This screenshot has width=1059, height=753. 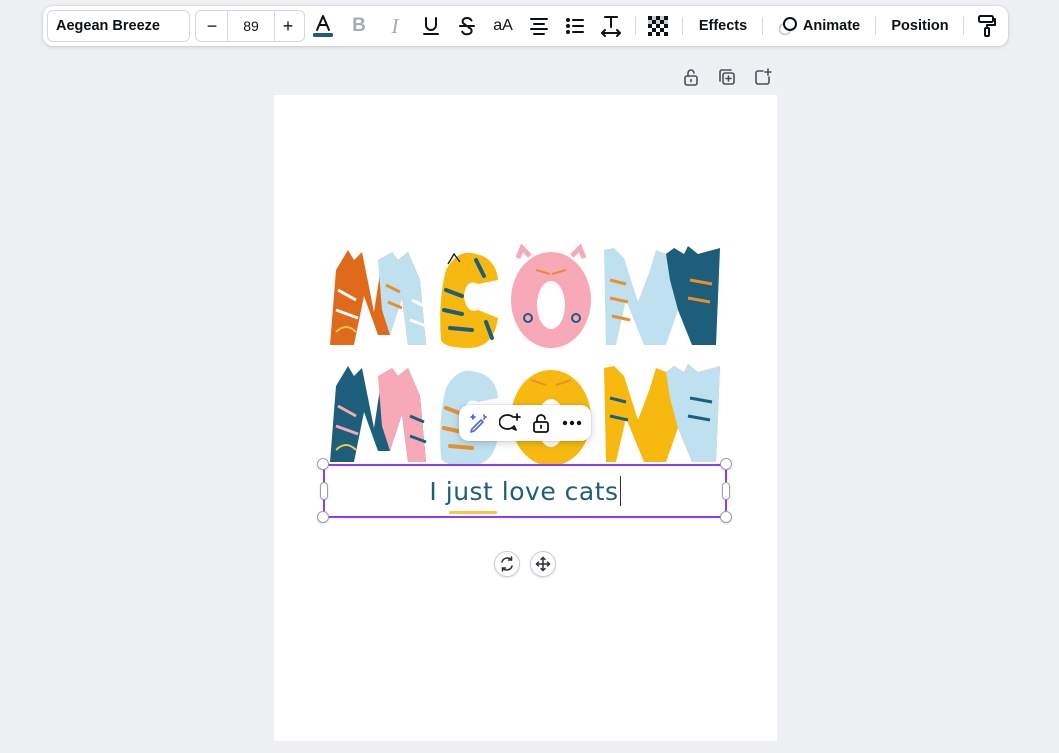 I want to click on cat-letter-m2, so click(x=378, y=414).